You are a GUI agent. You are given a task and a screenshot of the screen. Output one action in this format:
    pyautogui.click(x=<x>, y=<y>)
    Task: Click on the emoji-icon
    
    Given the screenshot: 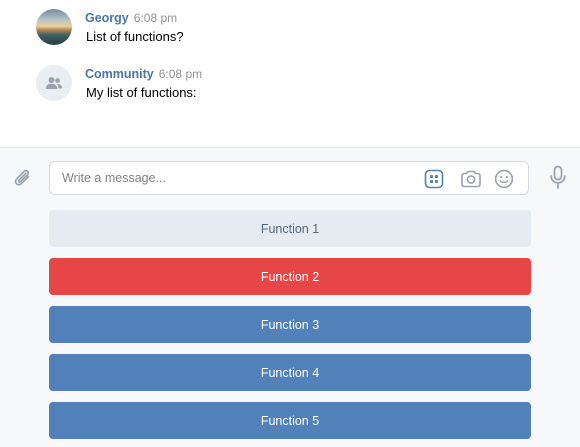 What is the action you would take?
    pyautogui.click(x=504, y=179)
    